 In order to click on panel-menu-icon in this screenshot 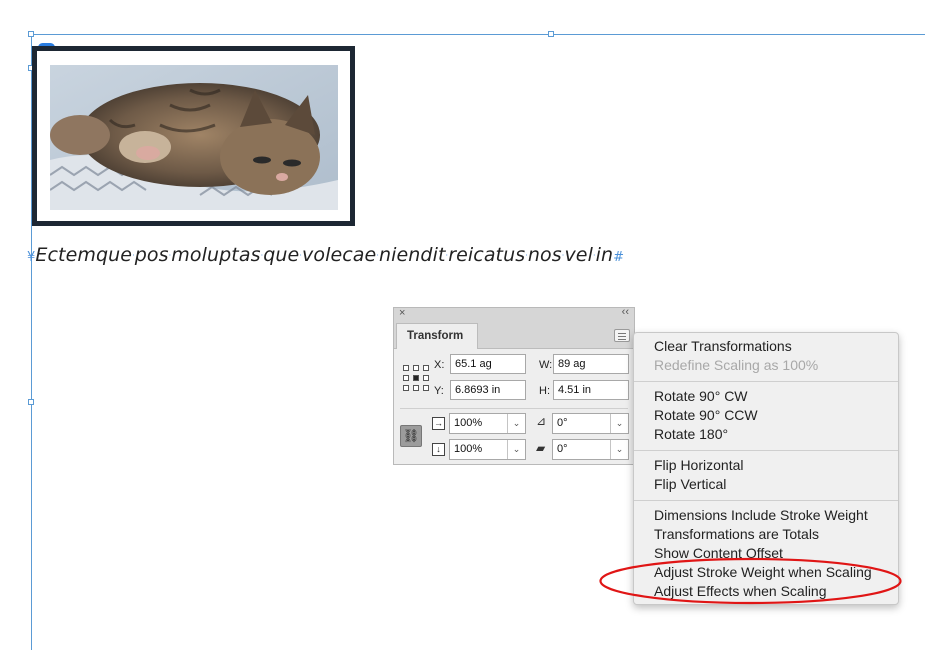, I will do `click(622, 335)`.